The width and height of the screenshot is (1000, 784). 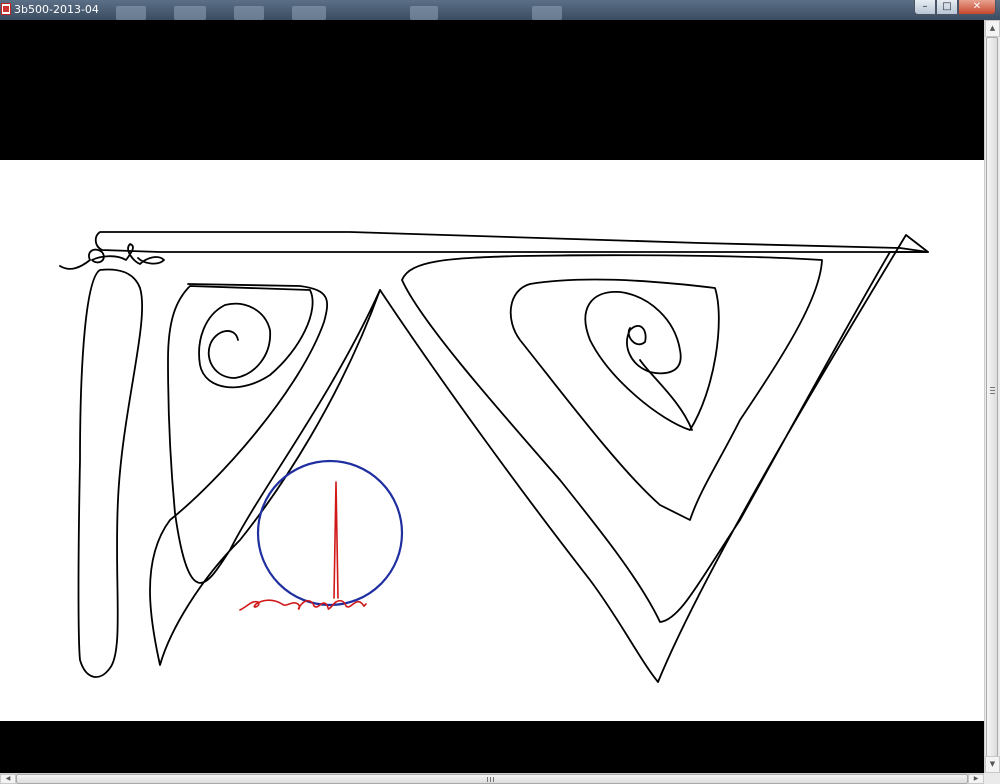 What do you see at coordinates (992, 778) in the screenshot?
I see `scrollbar-corner` at bounding box center [992, 778].